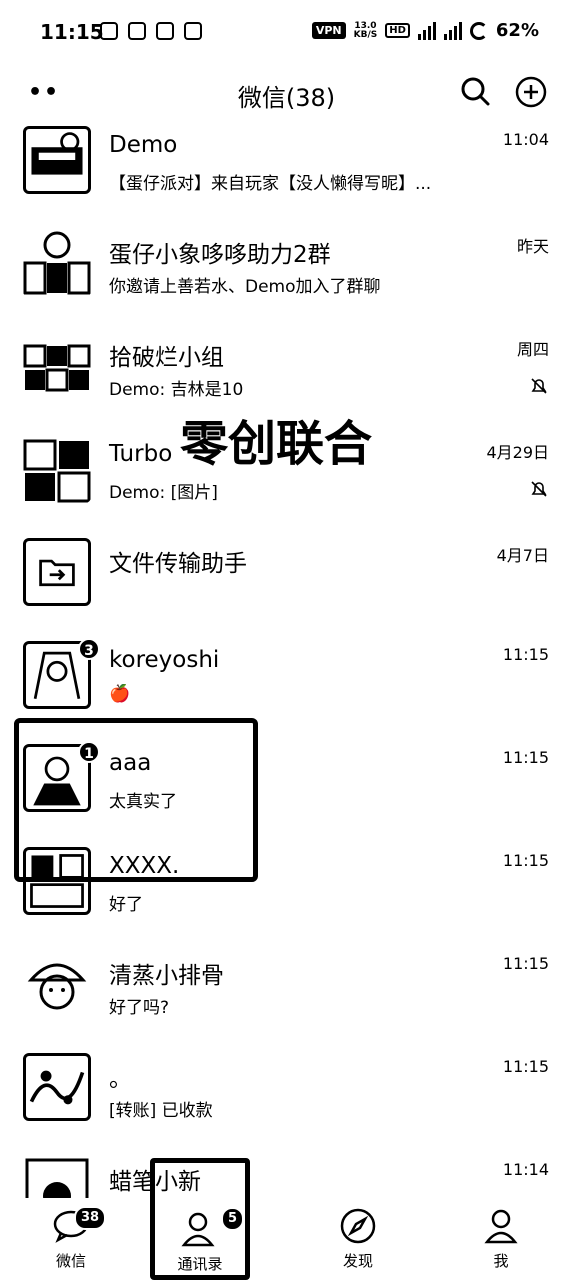 The height and width of the screenshot is (1280, 573). Describe the element at coordinates (522, 555) in the screenshot. I see `chat-time: 4月7日` at that location.